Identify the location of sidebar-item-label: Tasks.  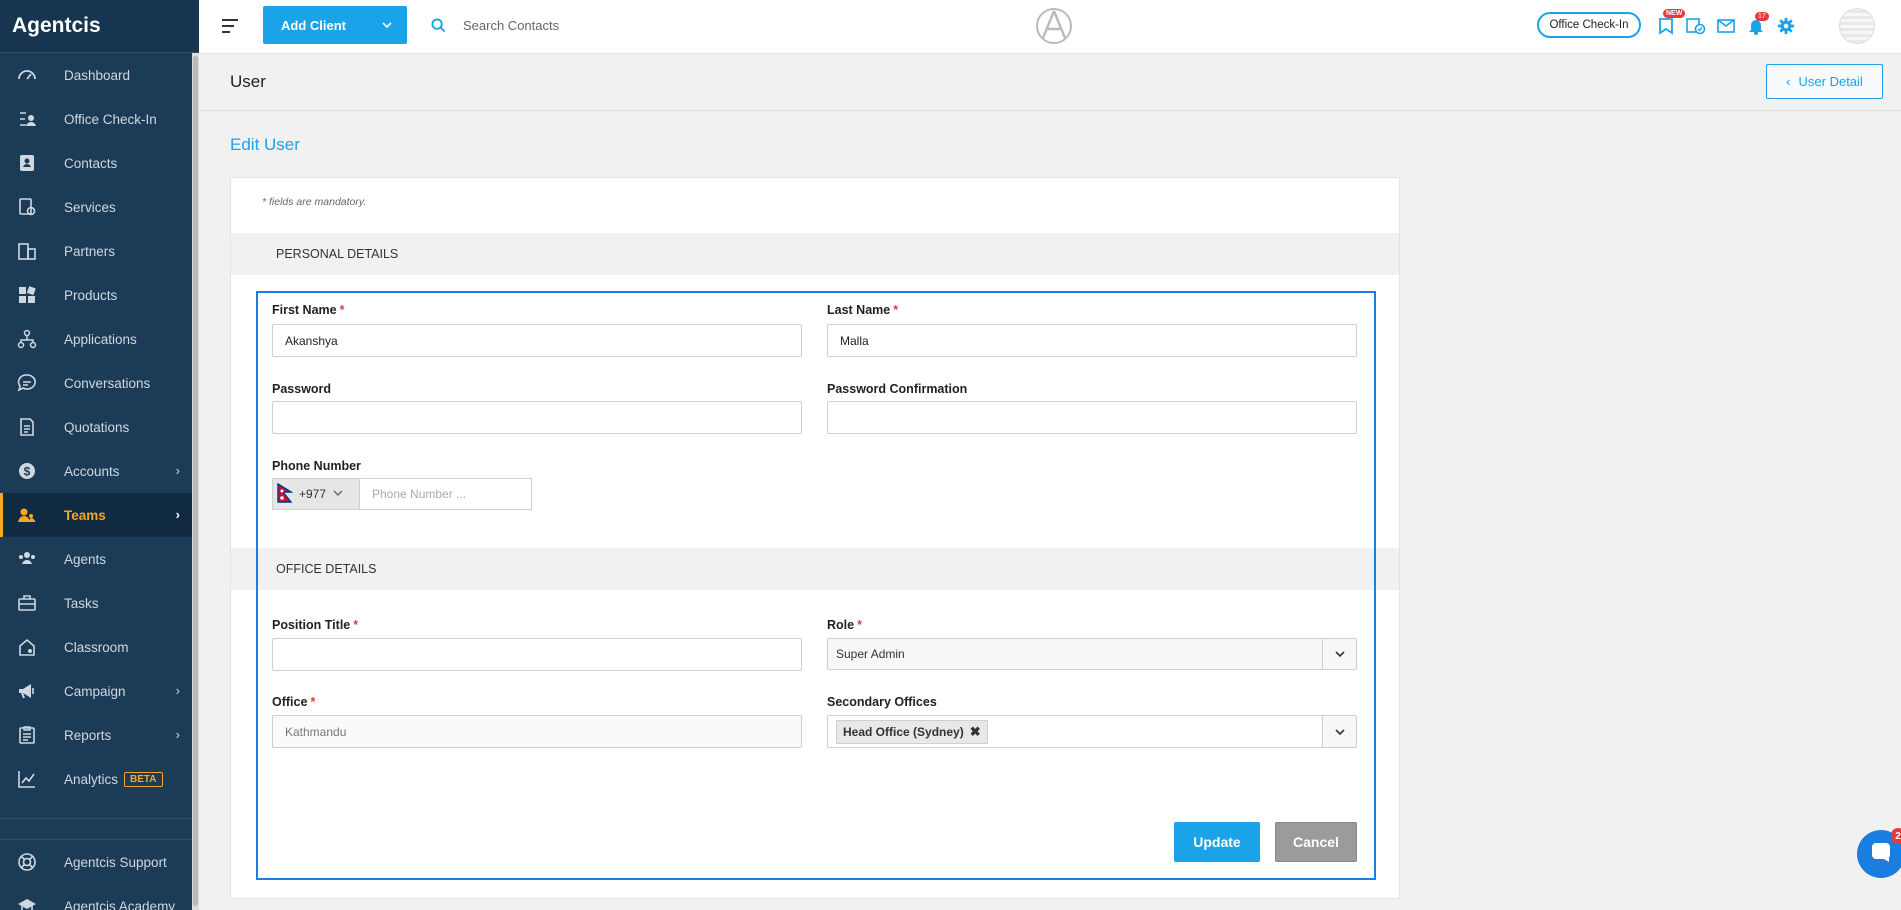
(81, 603).